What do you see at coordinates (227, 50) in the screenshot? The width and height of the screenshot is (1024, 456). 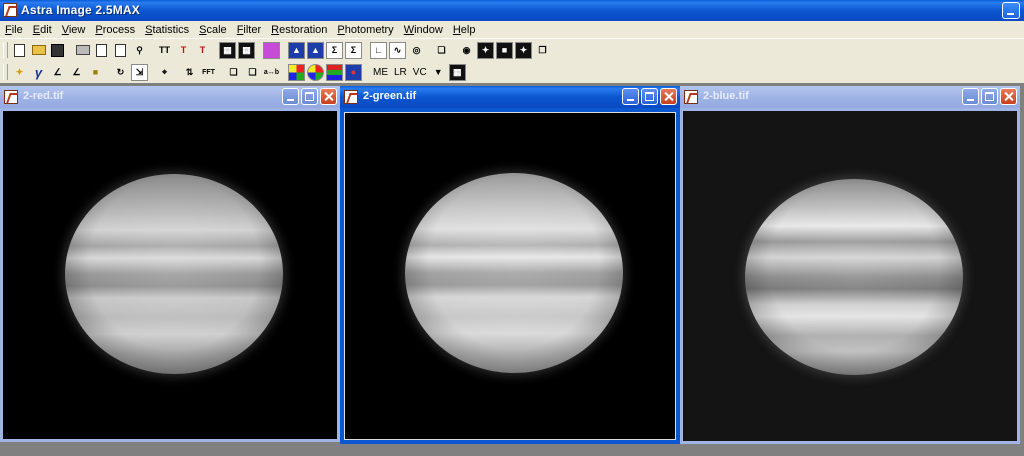 I see `grid-icon: ▦` at bounding box center [227, 50].